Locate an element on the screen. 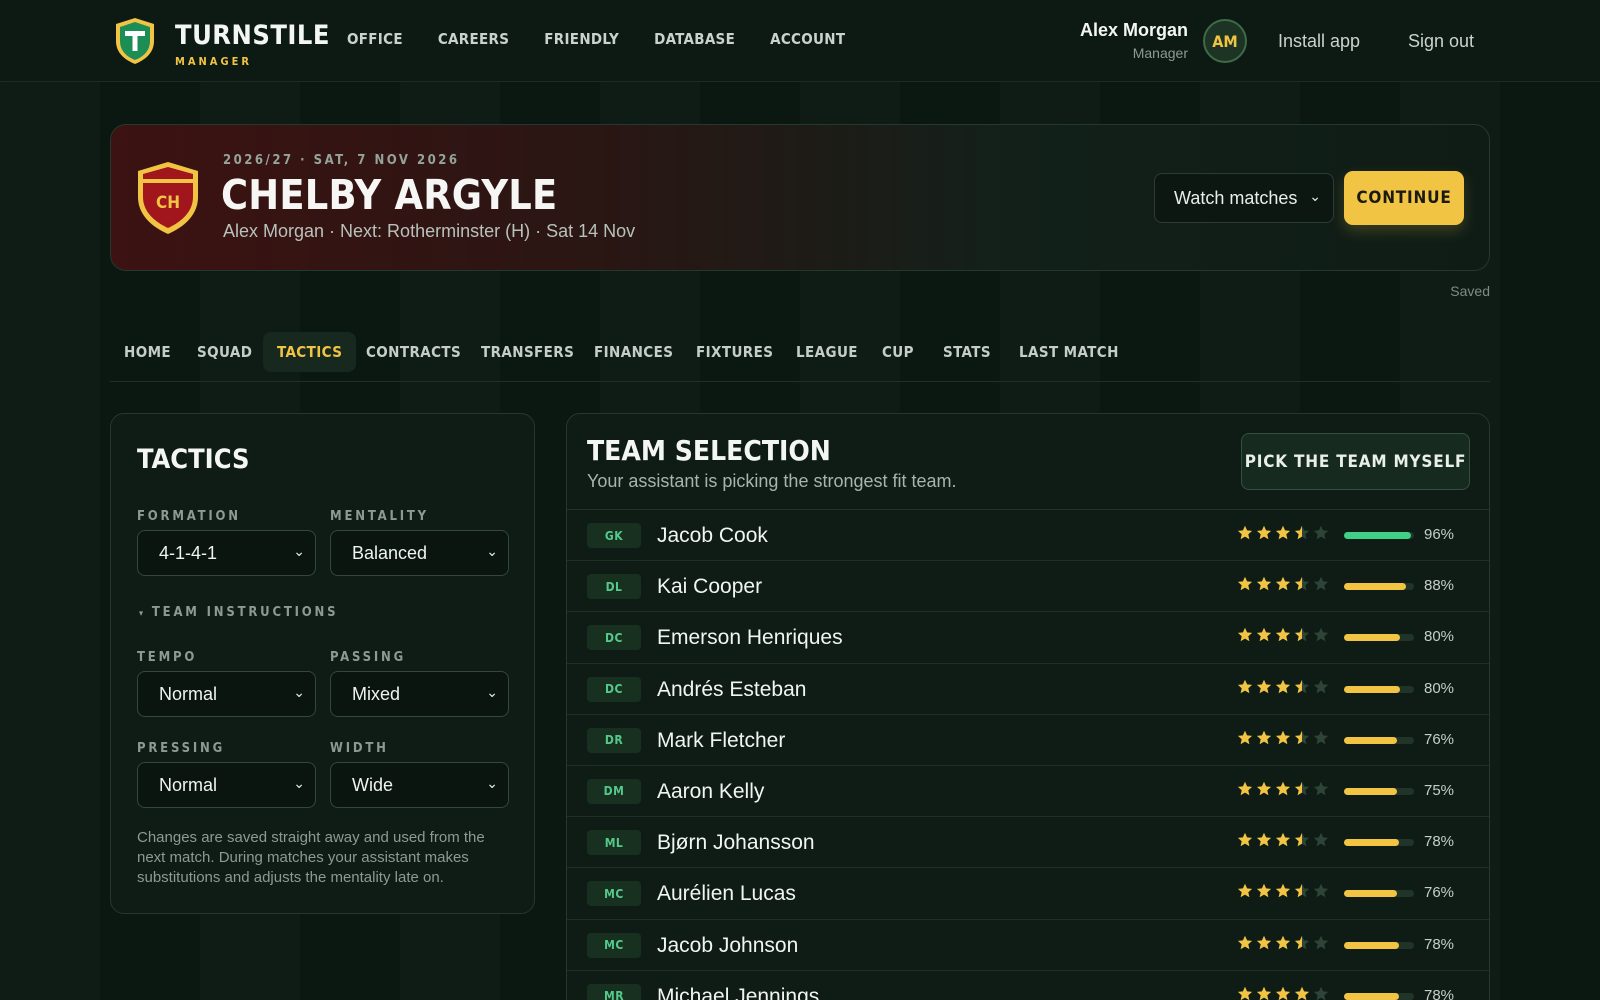 The height and width of the screenshot is (1000, 1600). tab-finances: FINANCES is located at coordinates (633, 352).